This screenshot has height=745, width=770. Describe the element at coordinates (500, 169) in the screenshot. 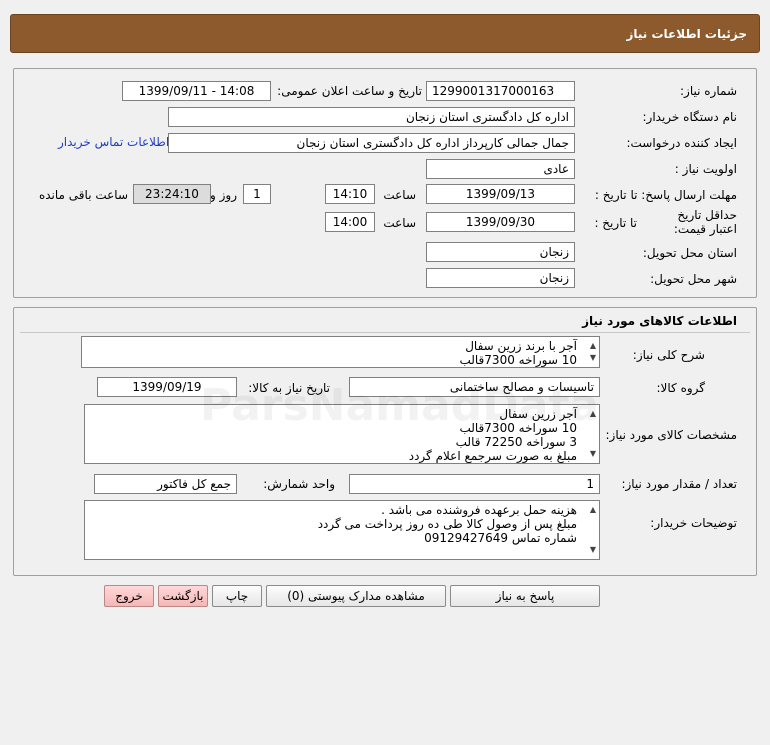

I see `priority-field: عادی` at that location.